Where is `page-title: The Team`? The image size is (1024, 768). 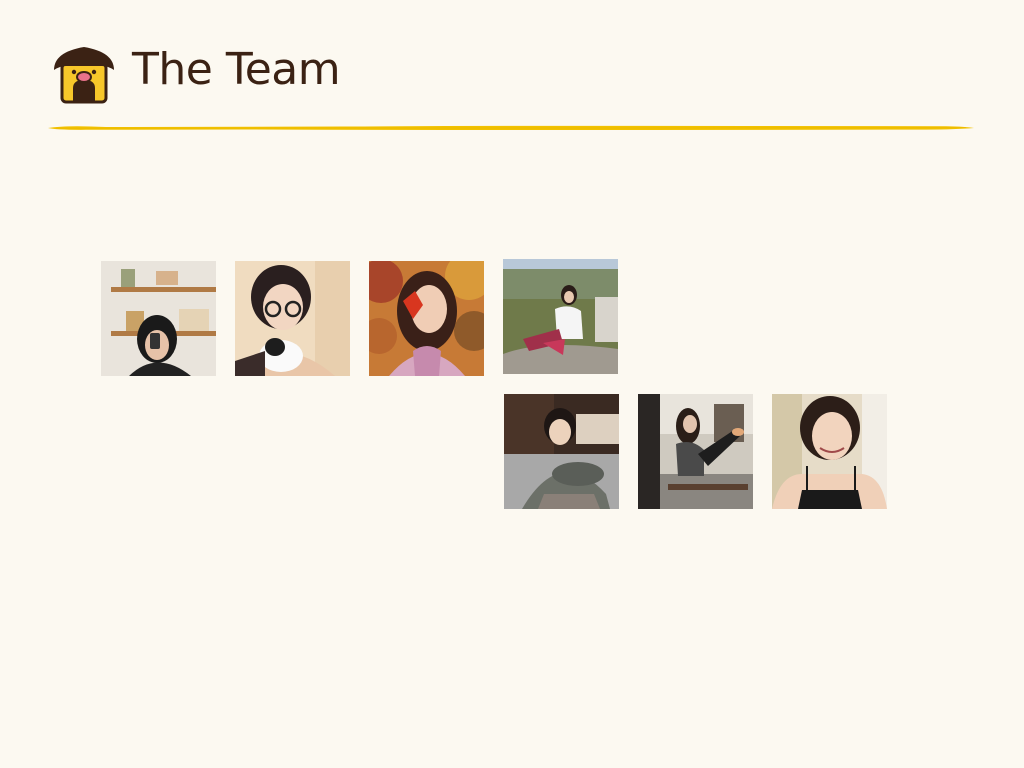 page-title: The Team is located at coordinates (236, 69).